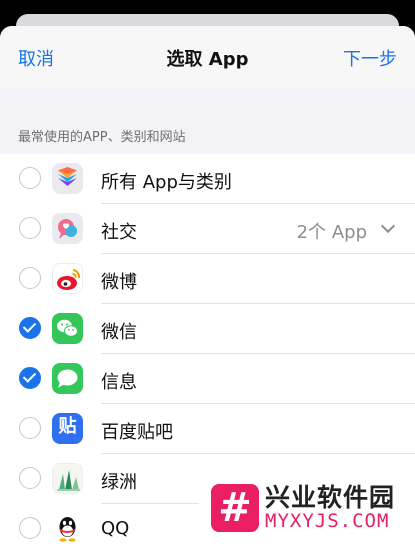 This screenshot has height=544, width=415. Describe the element at coordinates (207, 105) in the screenshot. I see `spacer` at that location.